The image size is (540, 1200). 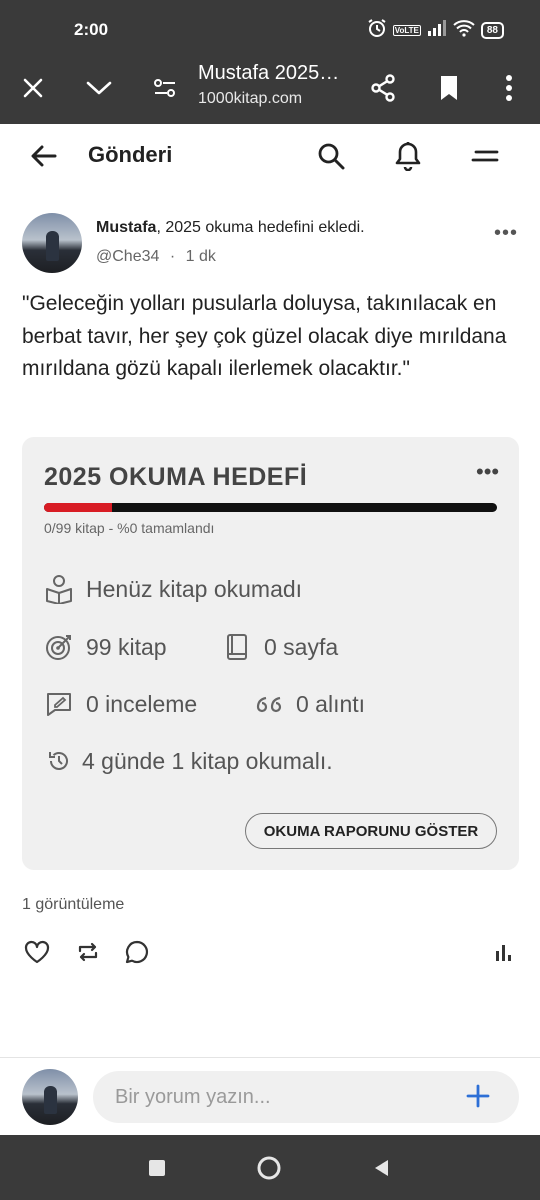 I want to click on page-settings-icon, so click(x=165, y=88).